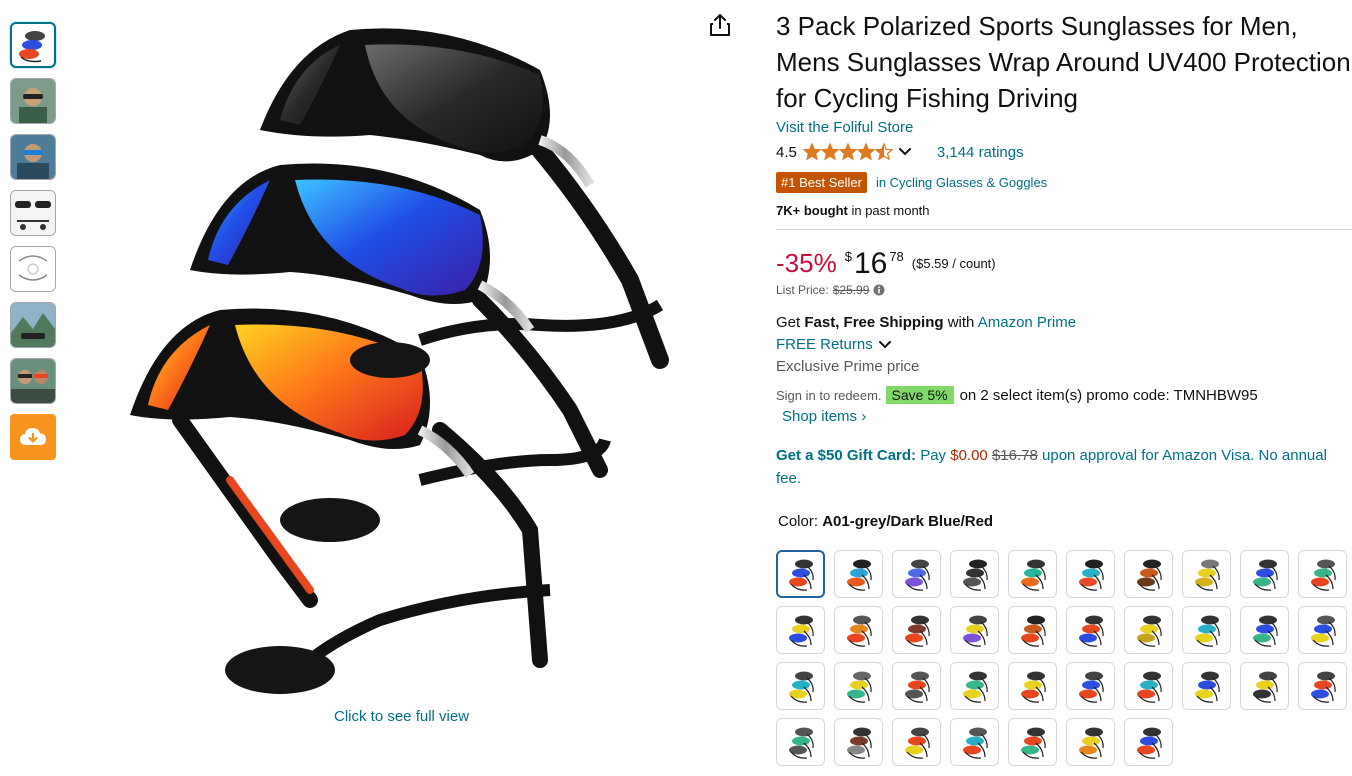 Image resolution: width=1352 pixels, height=776 pixels. What do you see at coordinates (879, 290) in the screenshot?
I see `info-icon` at bounding box center [879, 290].